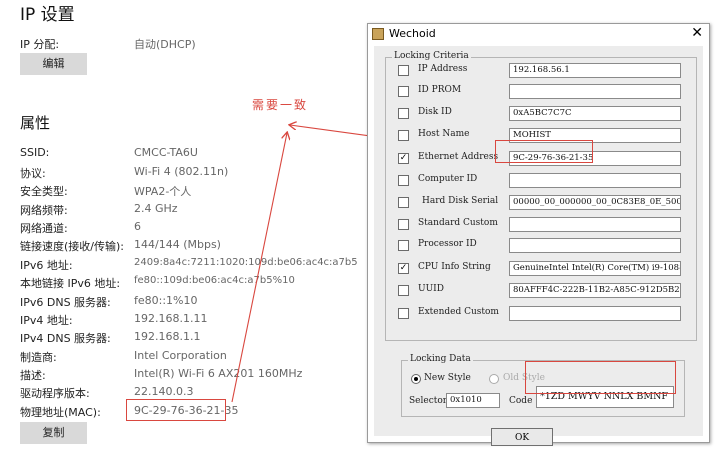 The height and width of the screenshot is (461, 725). What do you see at coordinates (448, 179) in the screenshot?
I see `computer-id-label: Computer ID` at bounding box center [448, 179].